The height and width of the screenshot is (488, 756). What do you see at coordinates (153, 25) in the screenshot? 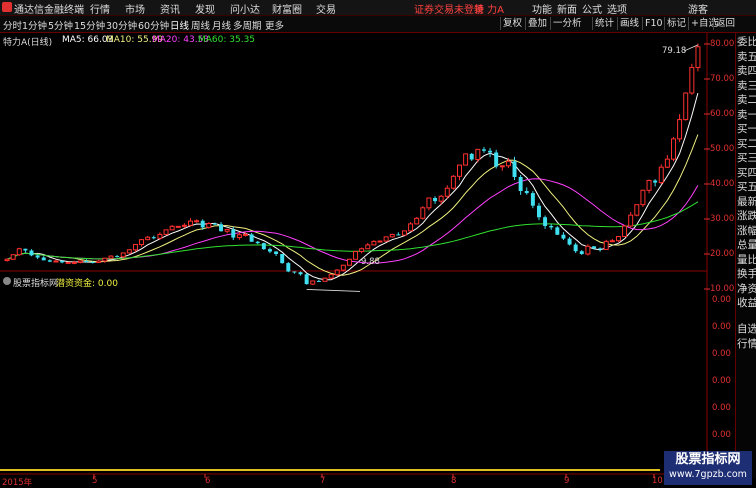
I see `period-60min: 60分钟` at bounding box center [153, 25].